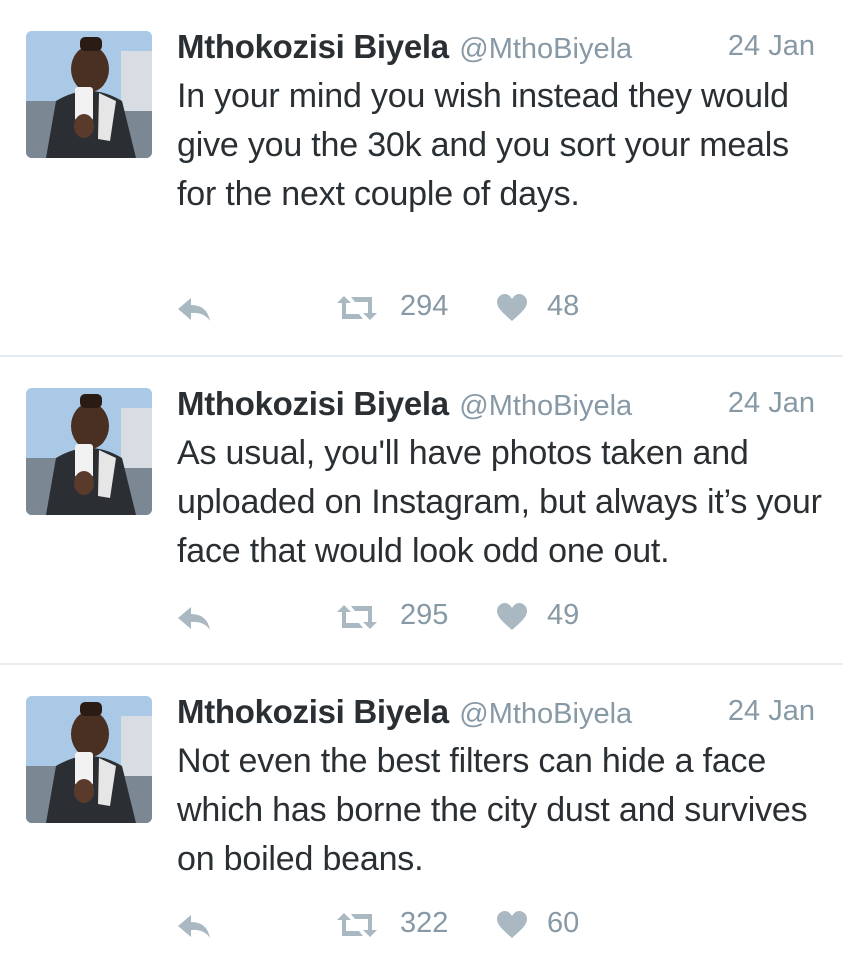 The height and width of the screenshot is (960, 843). I want to click on tweet-actions: 322 60, so click(497, 925).